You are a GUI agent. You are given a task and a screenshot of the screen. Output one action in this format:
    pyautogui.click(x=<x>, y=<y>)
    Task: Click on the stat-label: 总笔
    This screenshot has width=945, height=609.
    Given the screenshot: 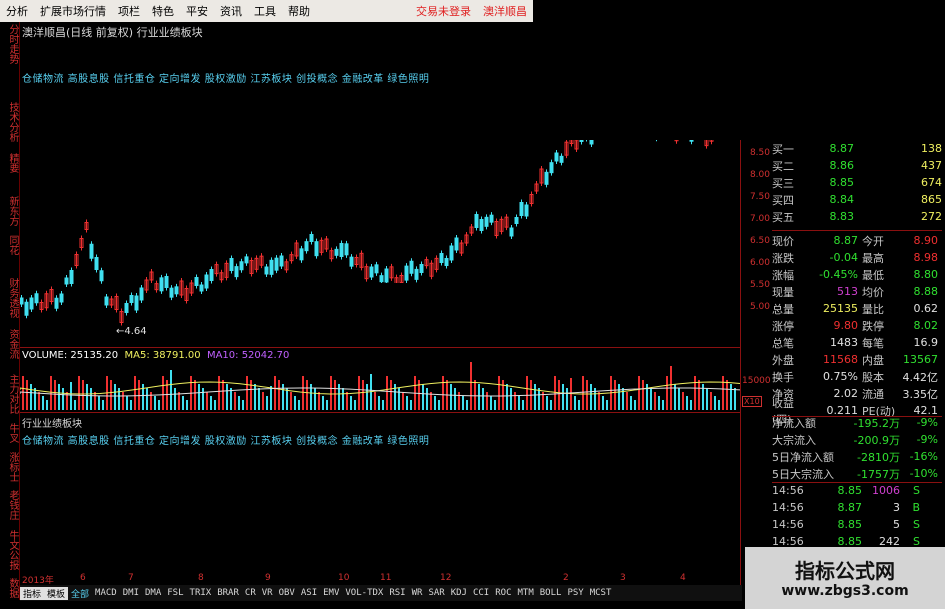 What is the action you would take?
    pyautogui.click(x=783, y=343)
    